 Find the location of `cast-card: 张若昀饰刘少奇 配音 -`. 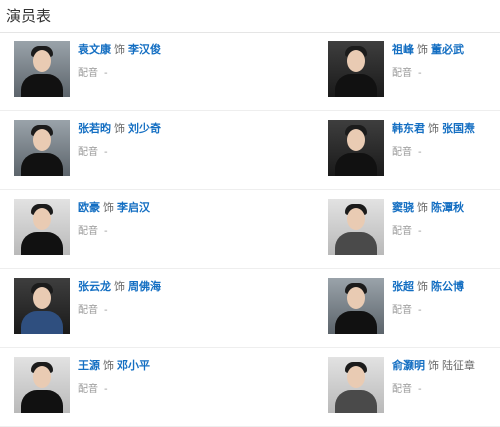

cast-card: 张若昀饰刘少奇 配音 - is located at coordinates (99, 148).